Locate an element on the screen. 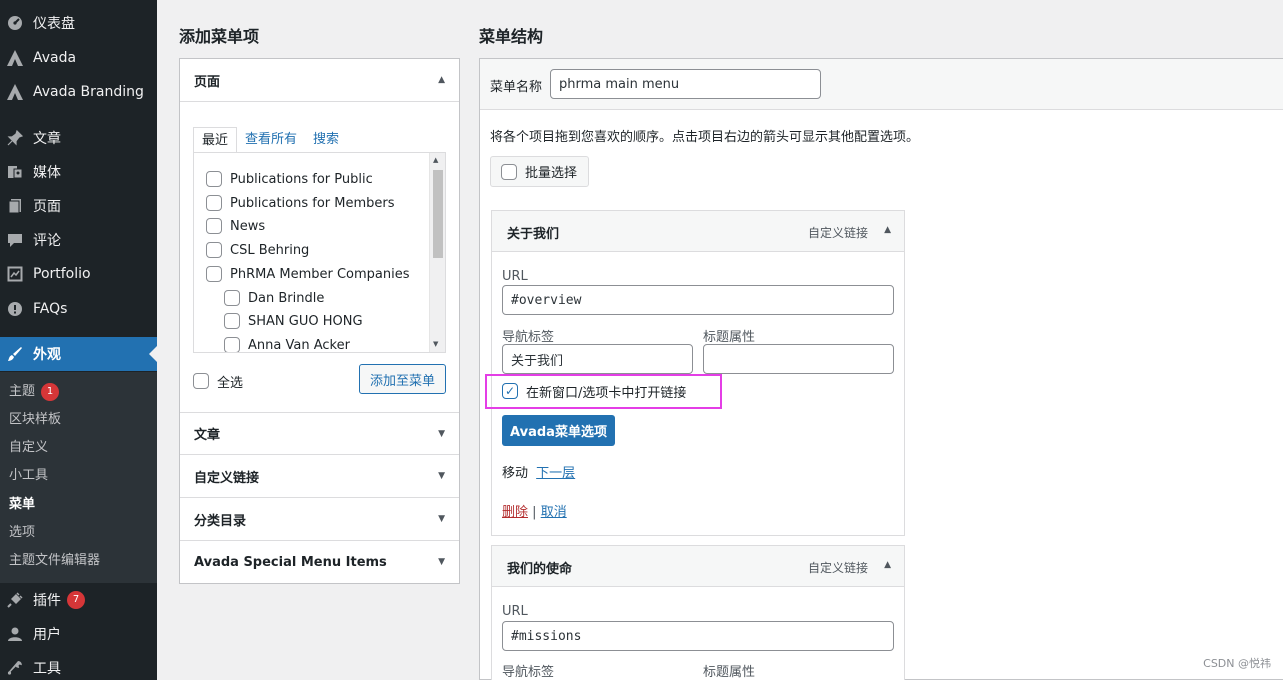 The width and height of the screenshot is (1283, 680). list-item: News is located at coordinates (235, 226).